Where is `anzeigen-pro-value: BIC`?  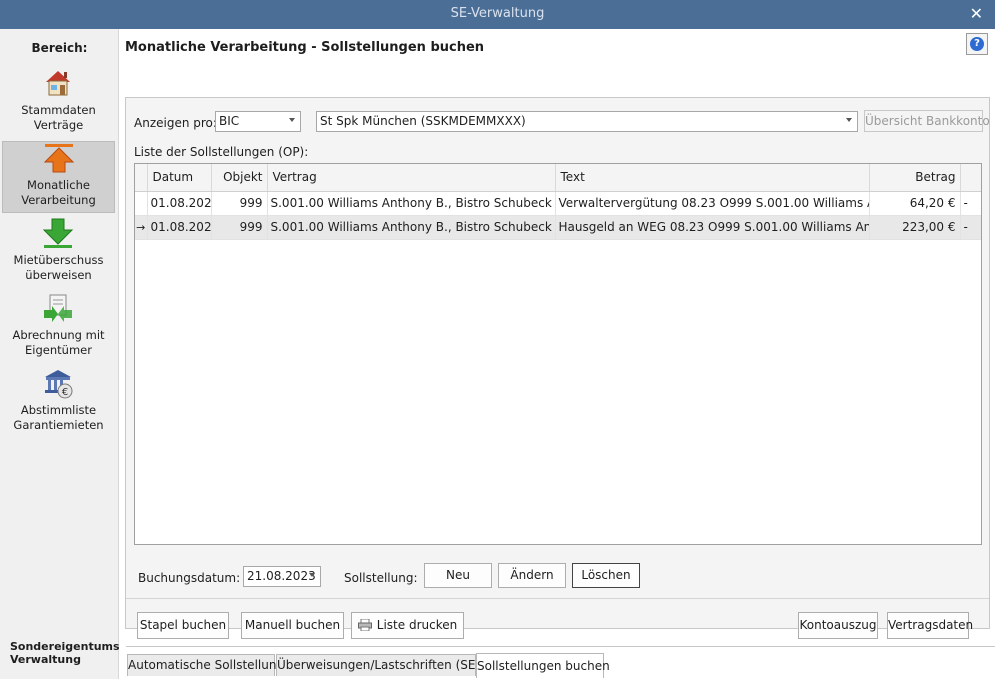
anzeigen-pro-value: BIC is located at coordinates (229, 121).